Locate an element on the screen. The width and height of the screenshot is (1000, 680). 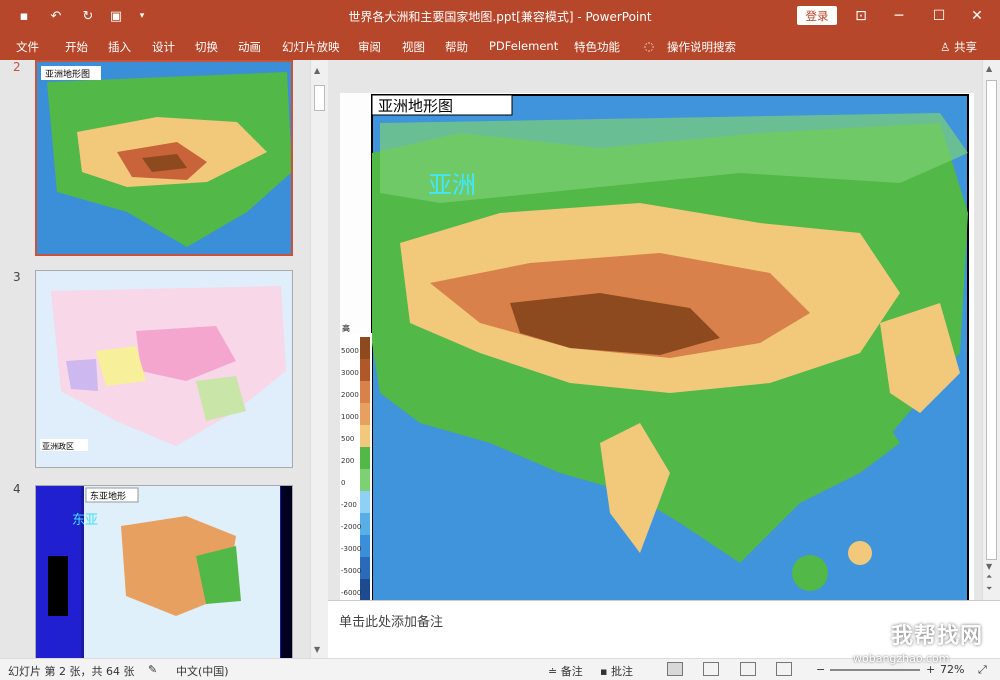
legend-value: -2000 is located at coordinates (351, 527).